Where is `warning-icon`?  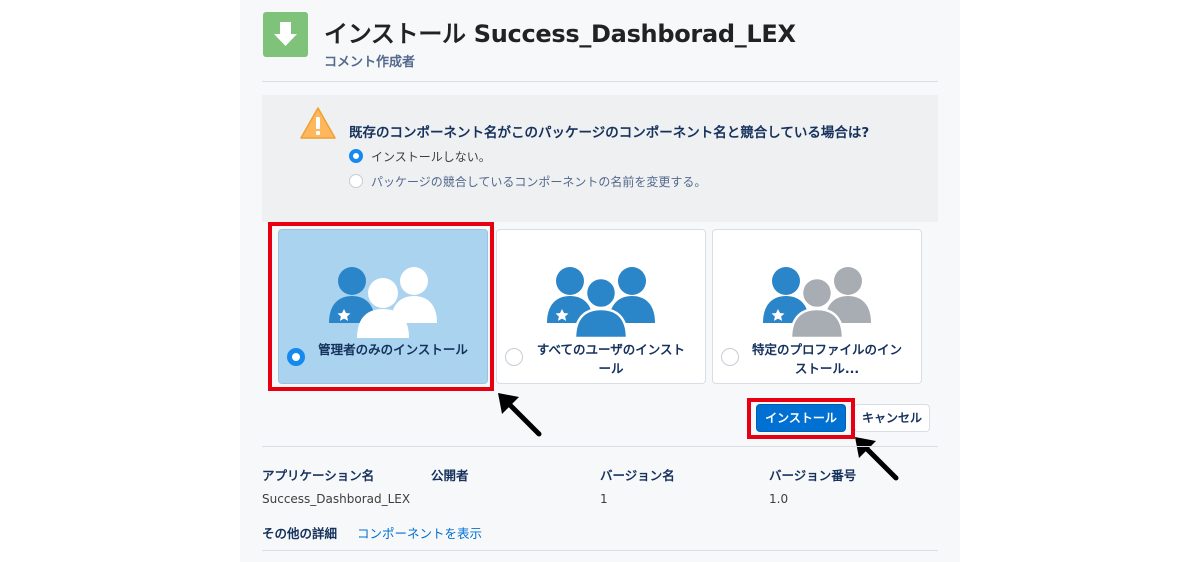
warning-icon is located at coordinates (318, 123).